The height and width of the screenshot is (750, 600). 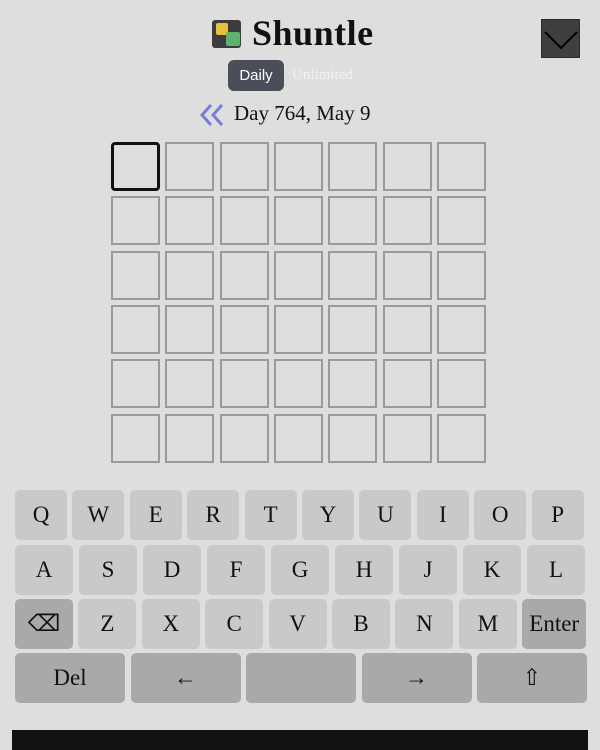 What do you see at coordinates (44, 624) in the screenshot?
I see `backspace-key: ⌫` at bounding box center [44, 624].